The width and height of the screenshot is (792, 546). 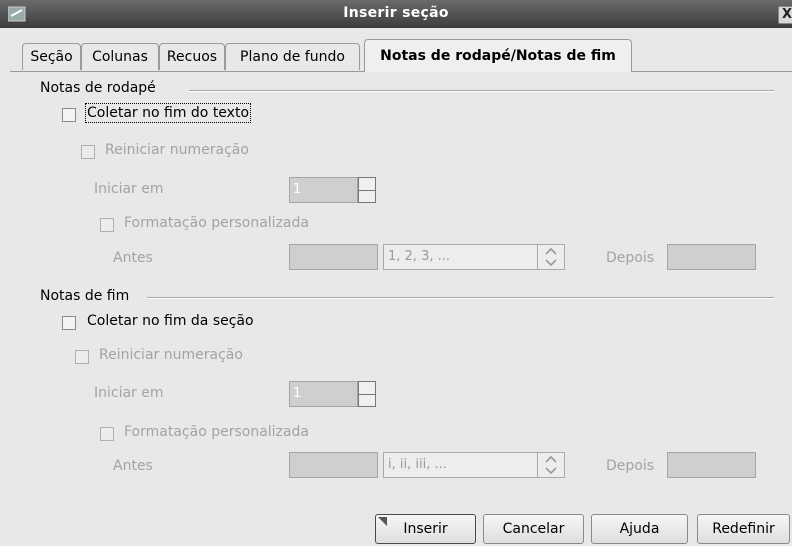 I want to click on tab-plano-de-fundo: Plano de fundo, so click(x=292, y=56).